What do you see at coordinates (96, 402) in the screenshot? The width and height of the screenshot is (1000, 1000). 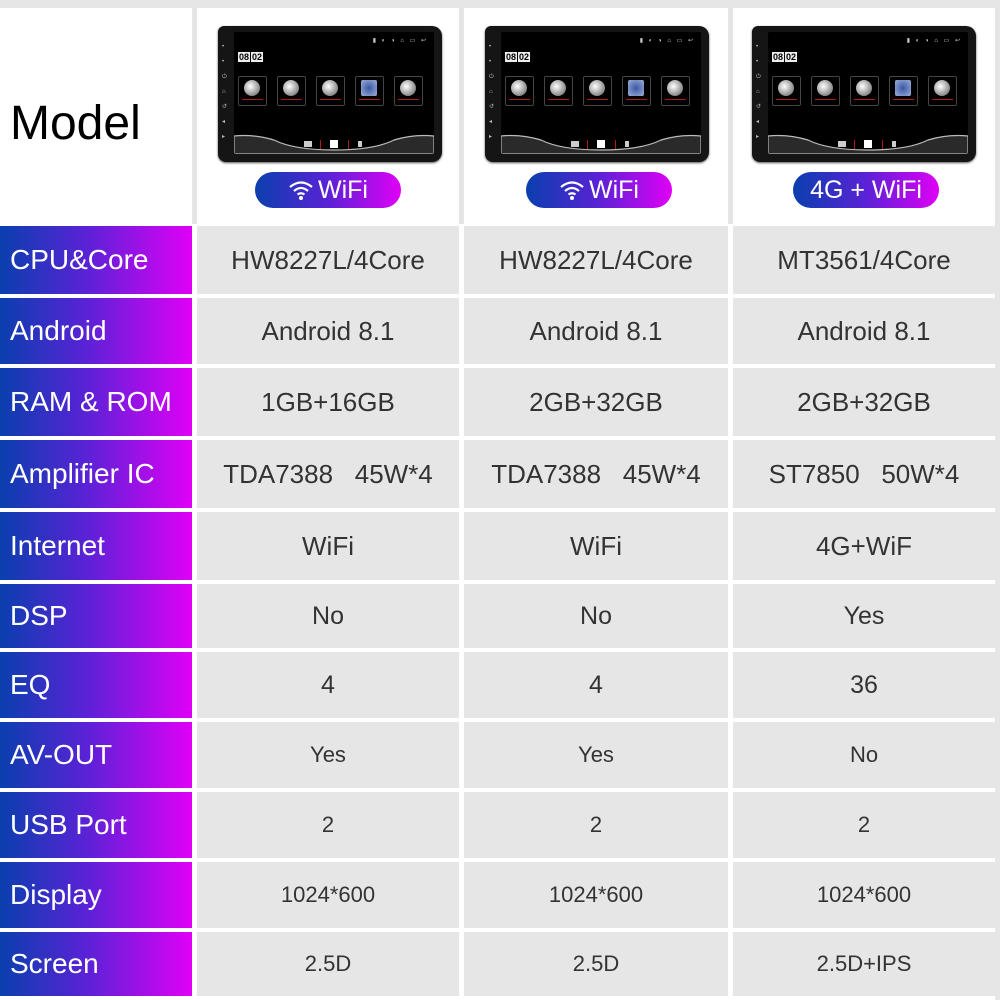 I see `row-label: RAM & ROM` at bounding box center [96, 402].